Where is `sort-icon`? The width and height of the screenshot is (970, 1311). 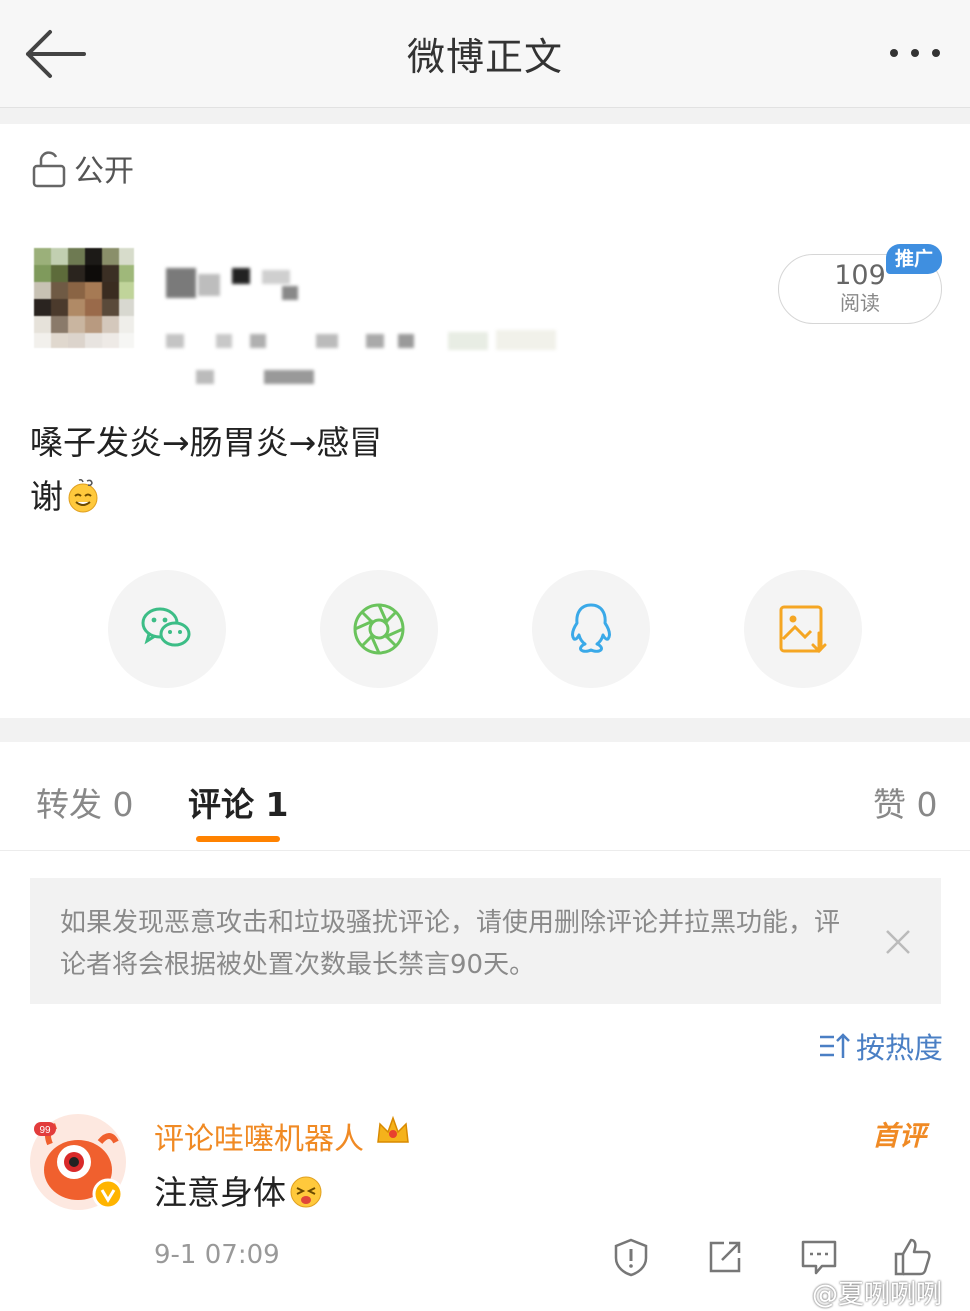
sort-icon is located at coordinates (835, 1045).